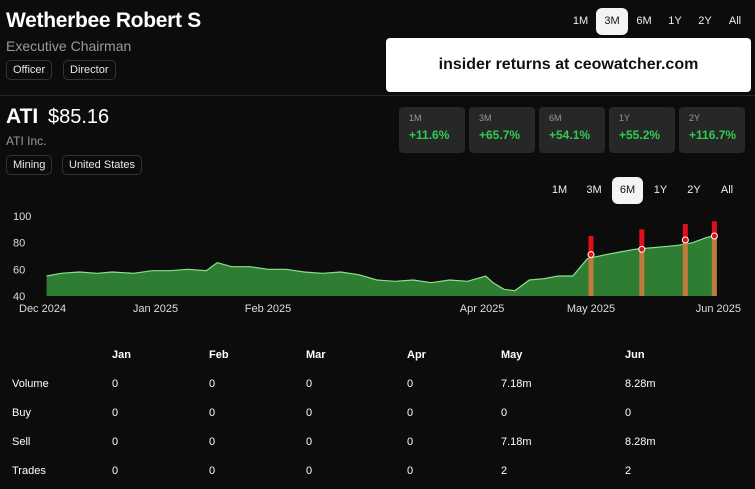  What do you see at coordinates (675, 21) in the screenshot?
I see `top-range-1y: 1Y` at bounding box center [675, 21].